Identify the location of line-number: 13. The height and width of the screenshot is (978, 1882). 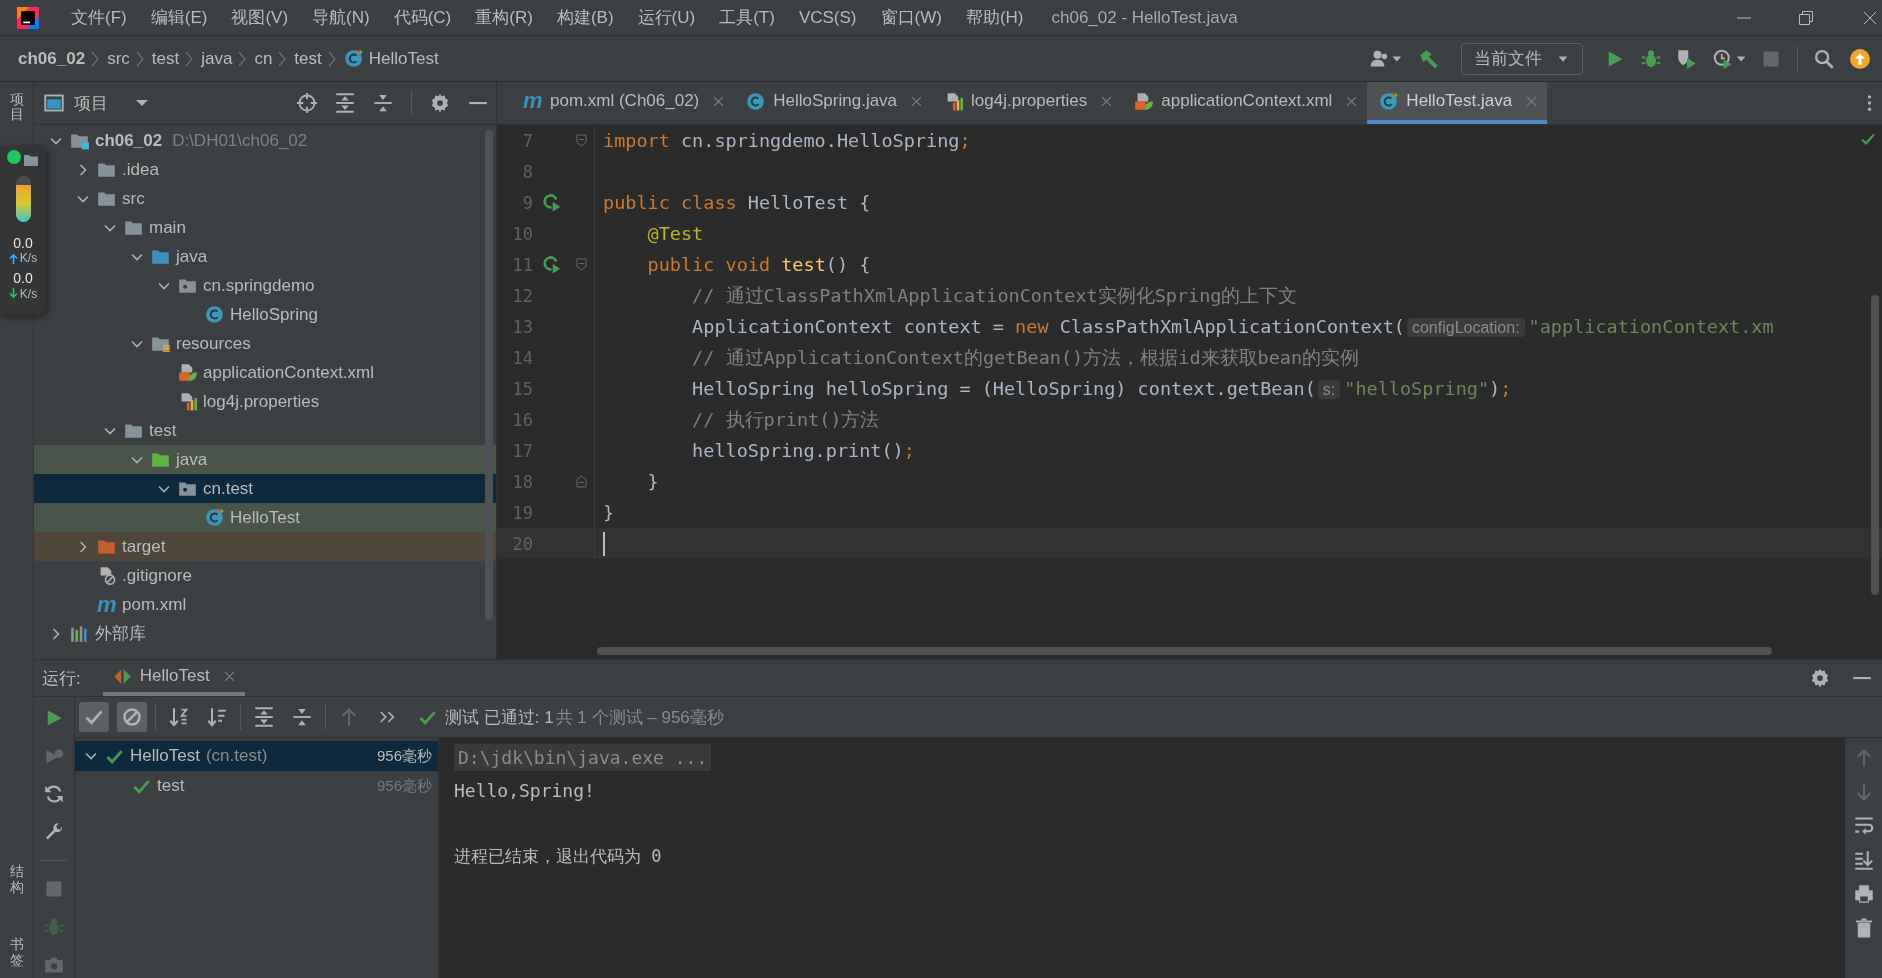
(522, 326).